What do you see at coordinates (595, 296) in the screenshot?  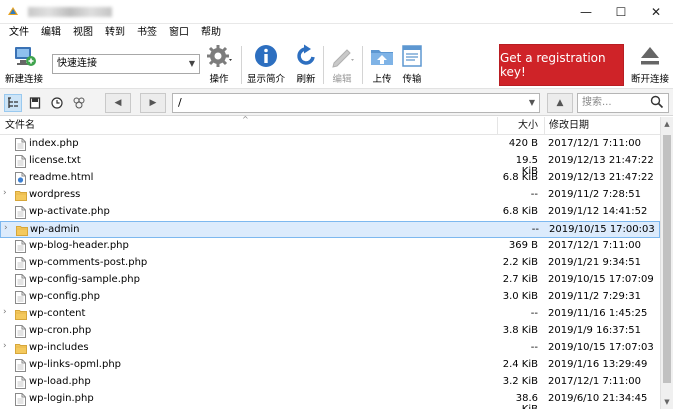 I see `file-modified-date: 2019/11/2 7:29:31` at bounding box center [595, 296].